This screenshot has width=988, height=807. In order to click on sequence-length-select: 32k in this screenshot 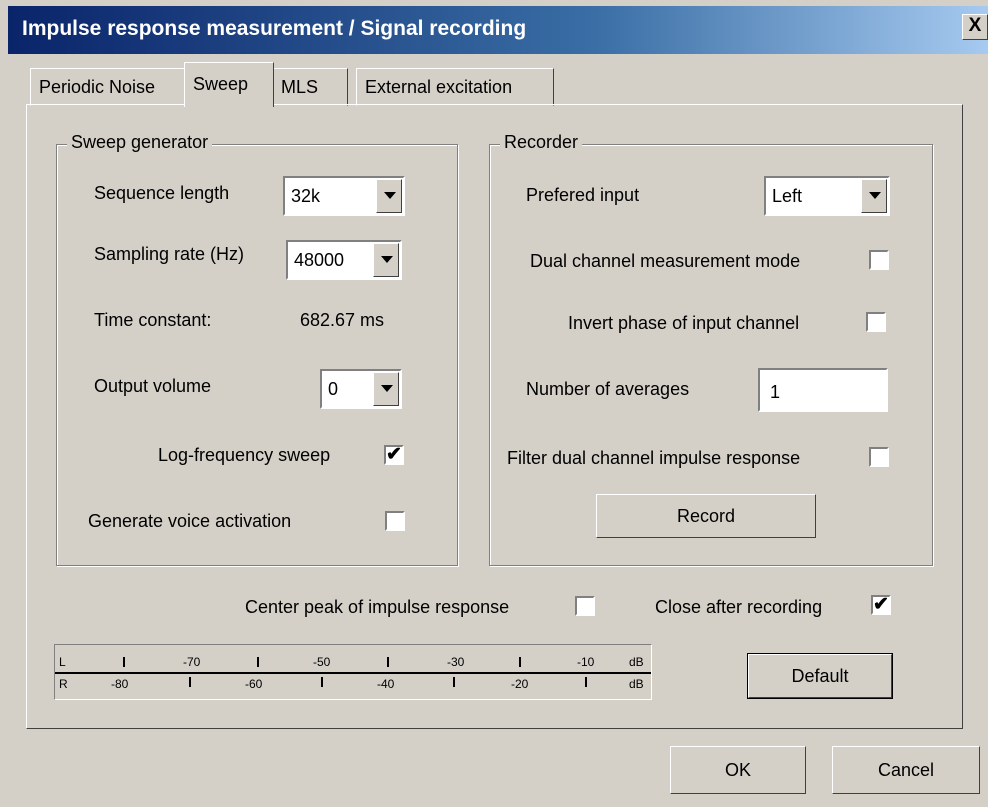, I will do `click(344, 196)`.